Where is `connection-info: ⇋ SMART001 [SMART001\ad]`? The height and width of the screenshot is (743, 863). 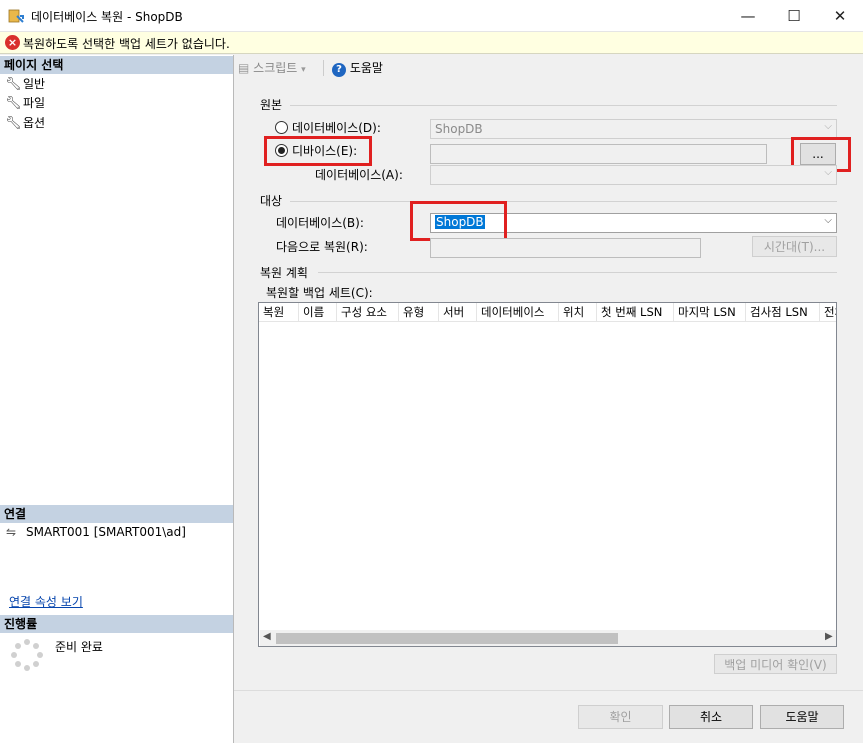
connection-info: ⇋ SMART001 [SMART001\ad] is located at coordinates (96, 532).